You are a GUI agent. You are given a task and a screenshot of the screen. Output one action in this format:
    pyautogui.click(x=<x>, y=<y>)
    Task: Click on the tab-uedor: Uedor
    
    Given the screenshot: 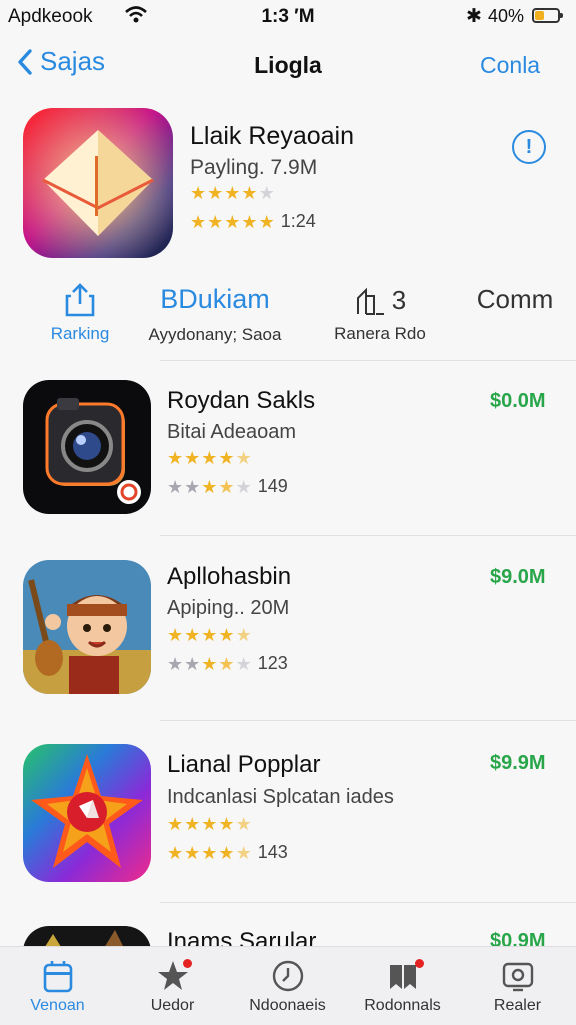 What is the action you would take?
    pyautogui.click(x=172, y=986)
    